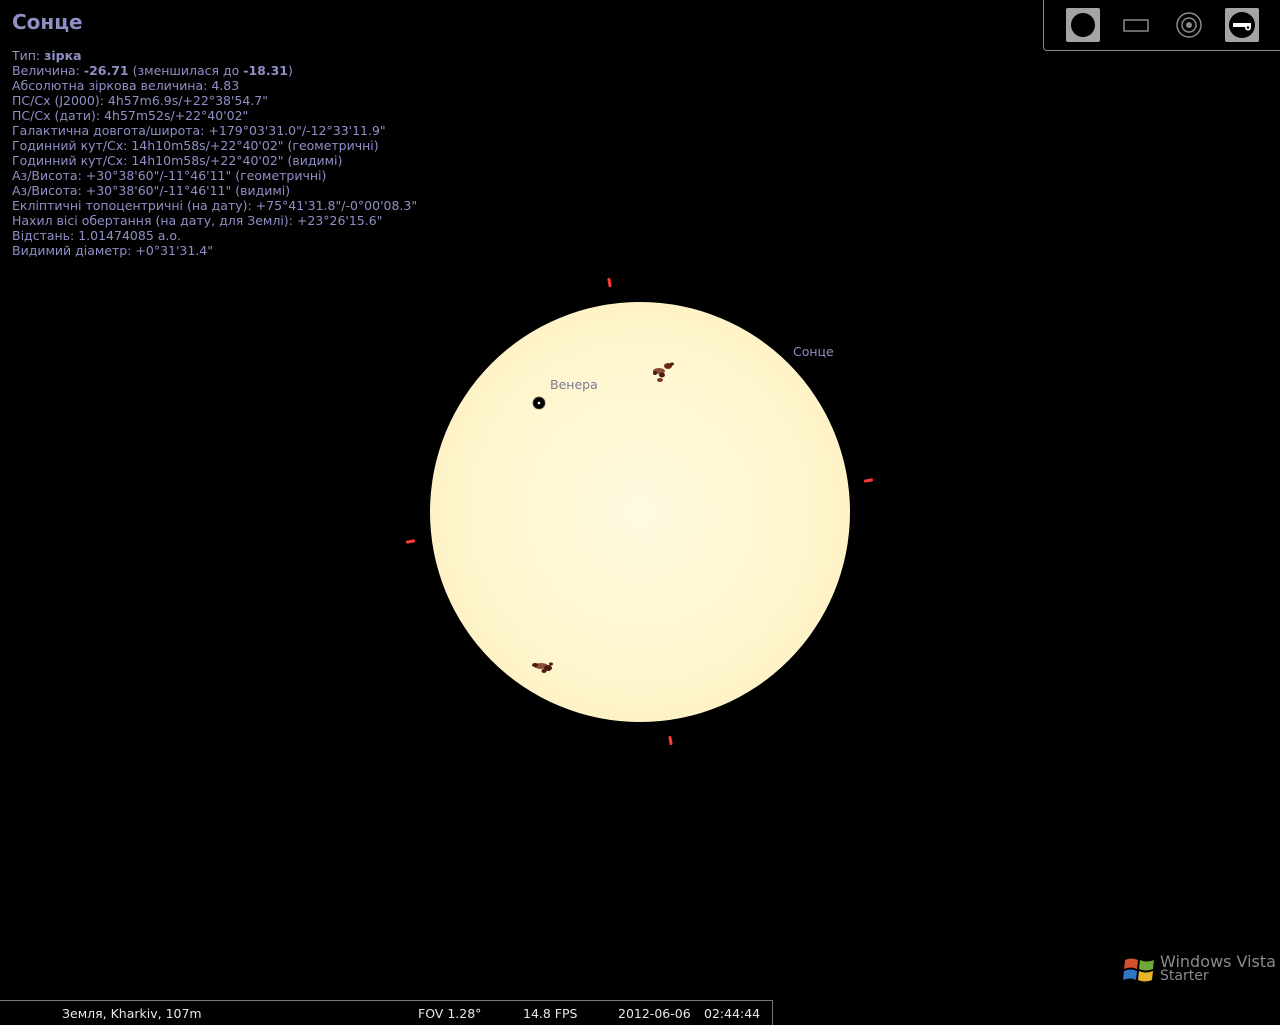  I want to click on sunspots, so click(603, 517).